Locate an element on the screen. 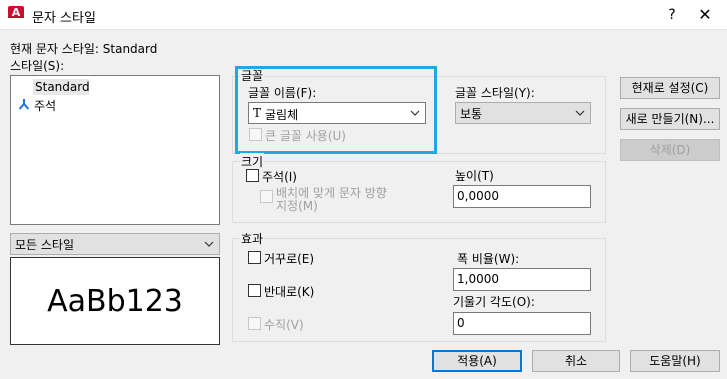 This screenshot has height=379, width=727. annotative-checkbox is located at coordinates (252, 175).